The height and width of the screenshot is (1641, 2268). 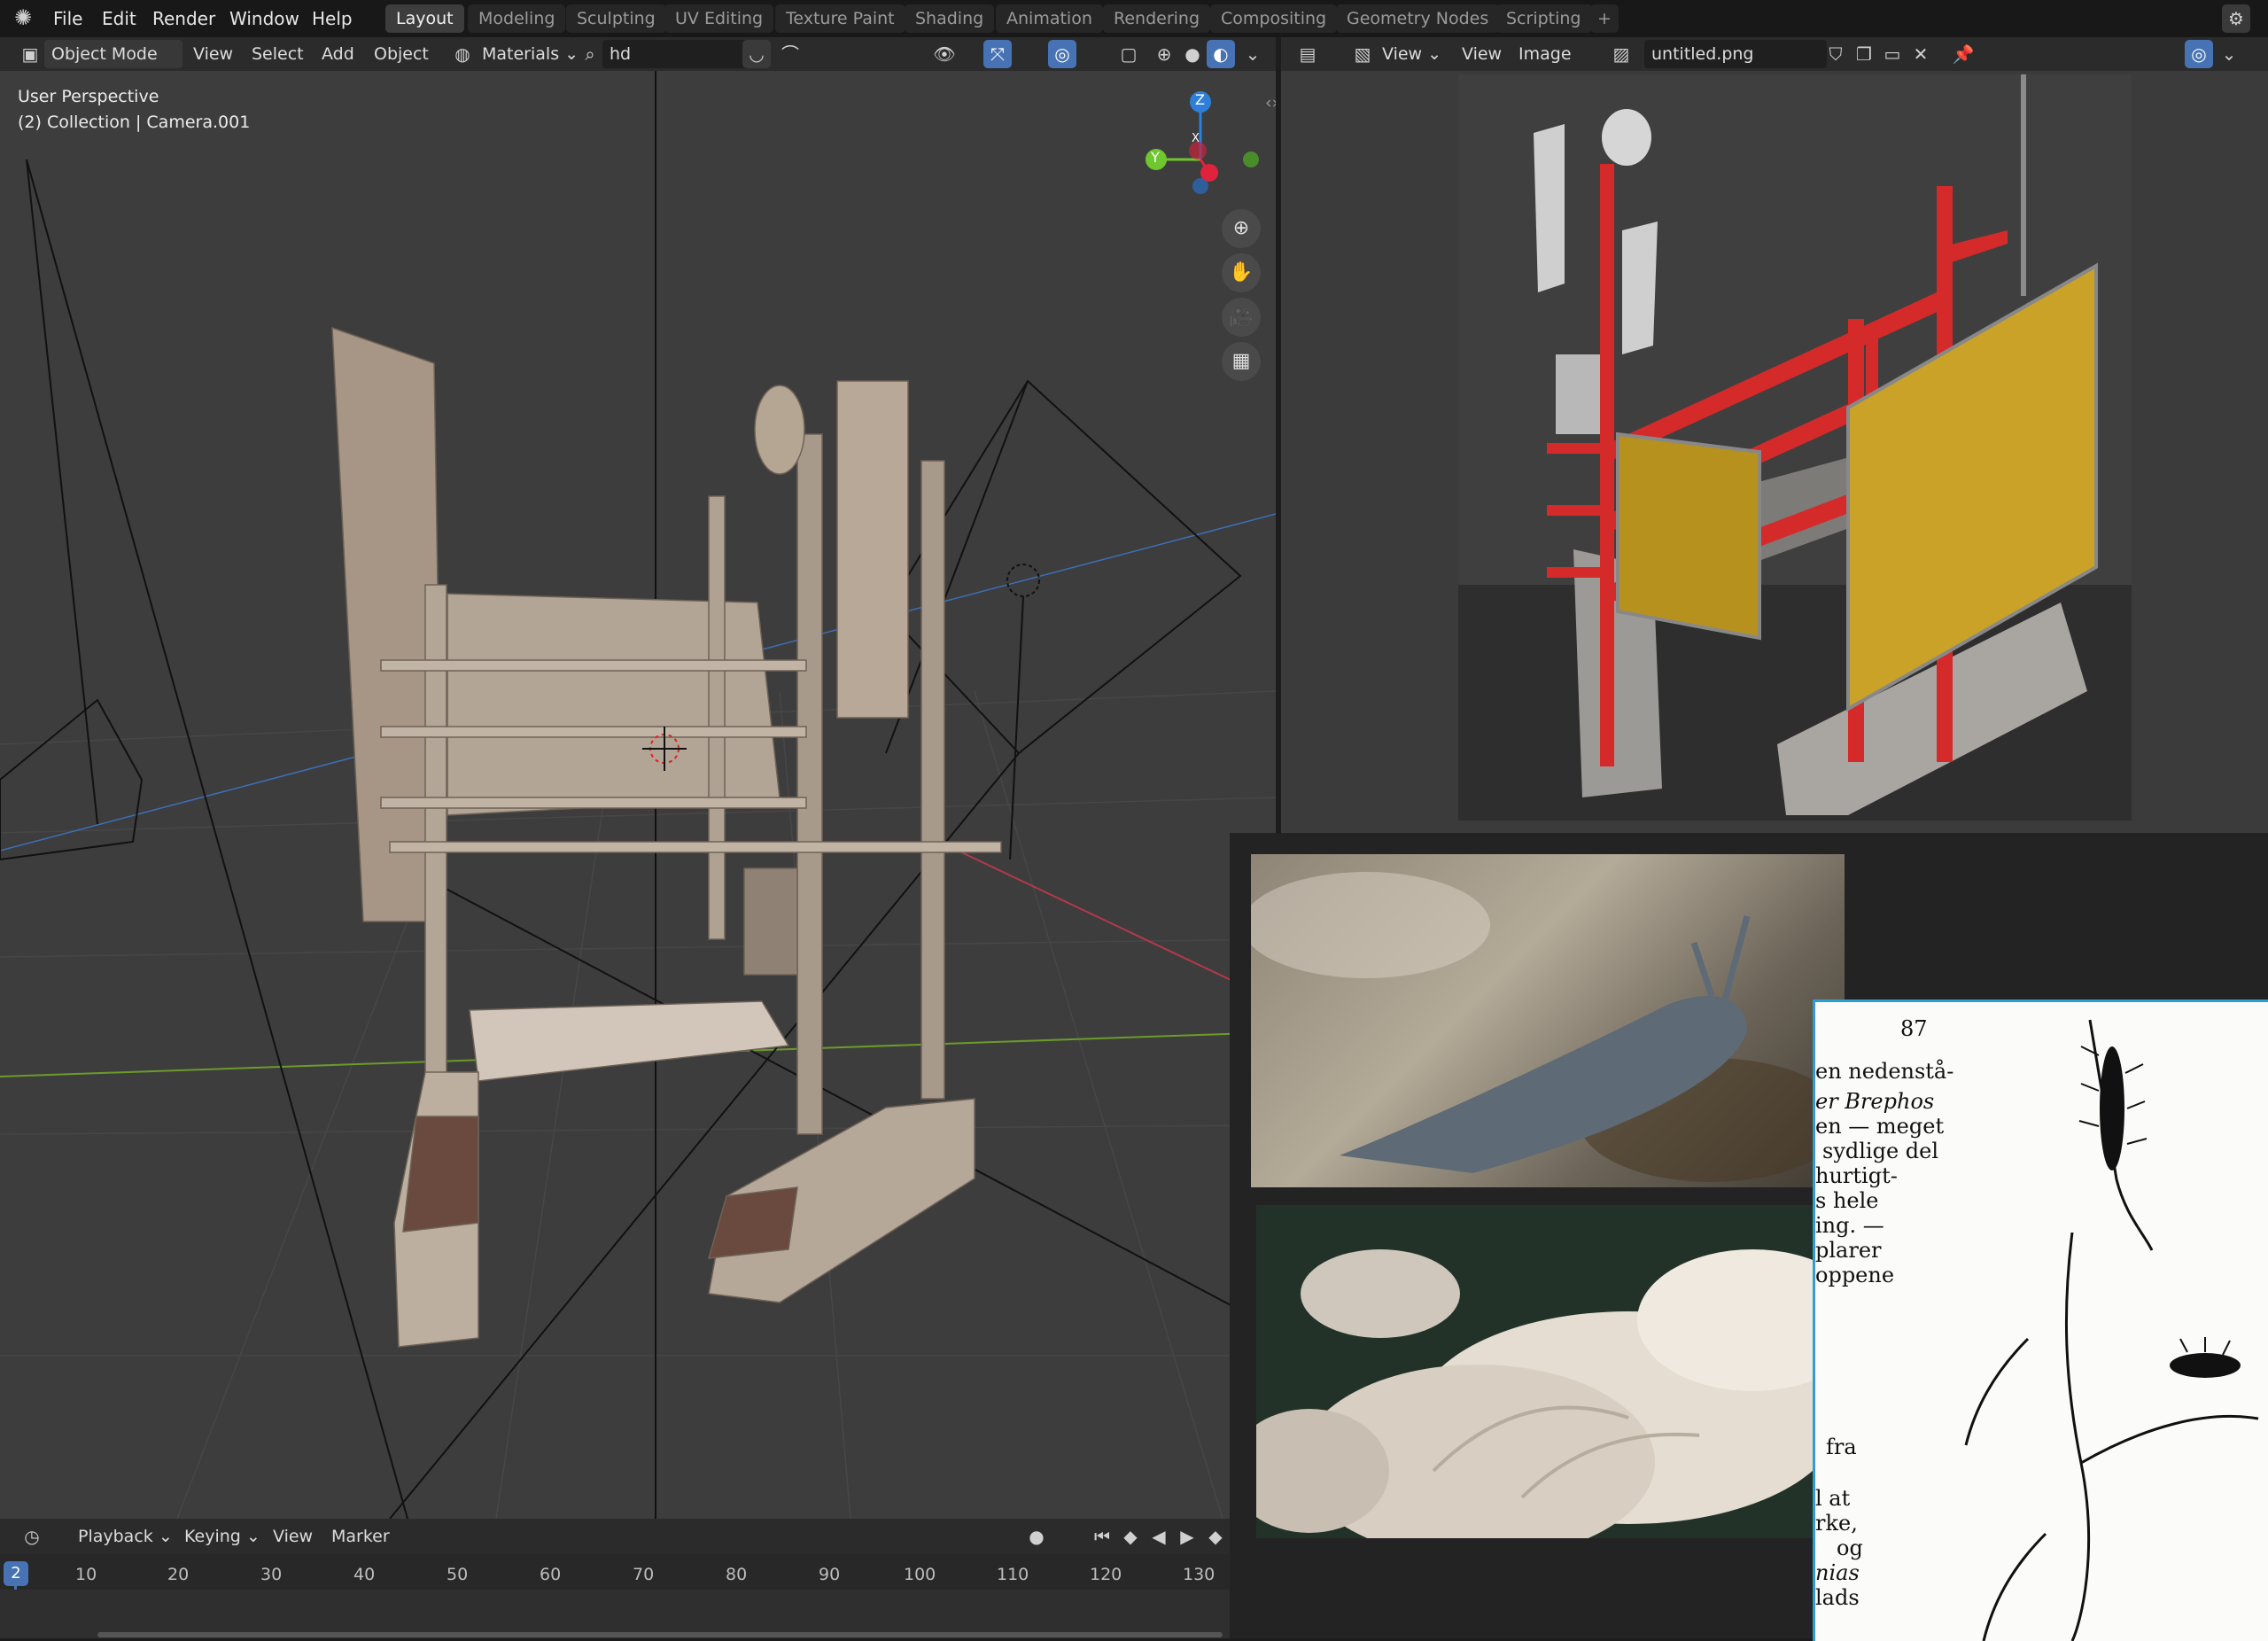 I want to click on prev-keyframe-icon: ◆, so click(x=1130, y=1536).